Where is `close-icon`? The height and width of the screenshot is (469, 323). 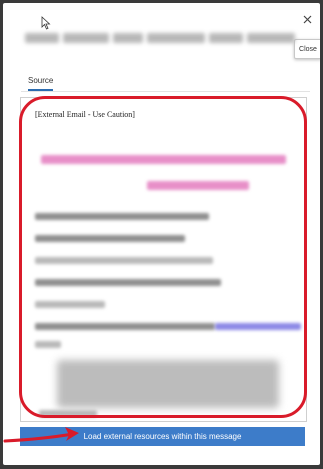 close-icon is located at coordinates (307, 19).